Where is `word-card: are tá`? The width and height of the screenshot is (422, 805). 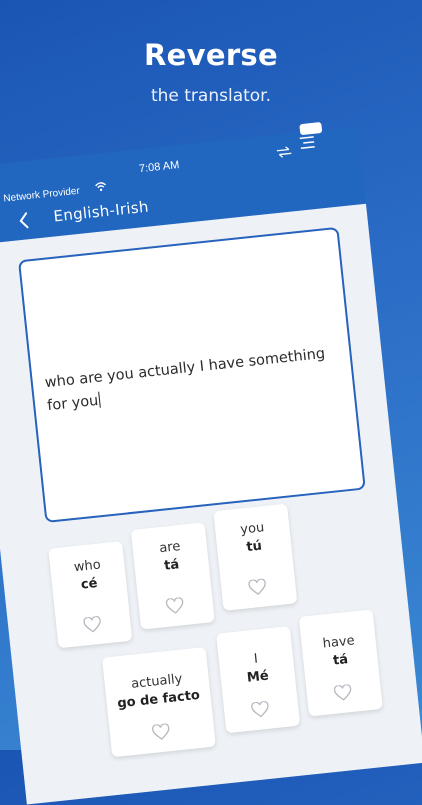
word-card: are tá is located at coordinates (172, 576).